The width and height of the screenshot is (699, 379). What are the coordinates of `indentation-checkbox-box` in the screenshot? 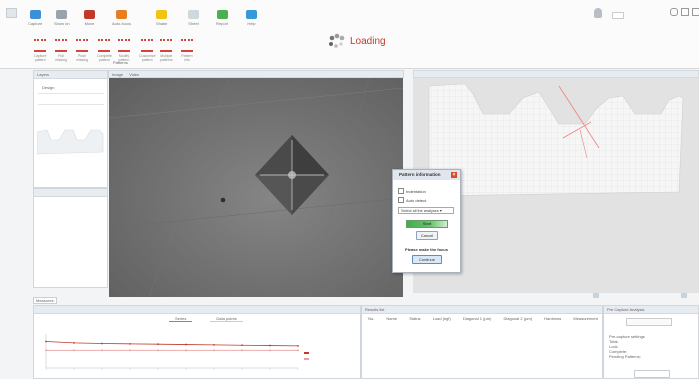 It's located at (401, 191).